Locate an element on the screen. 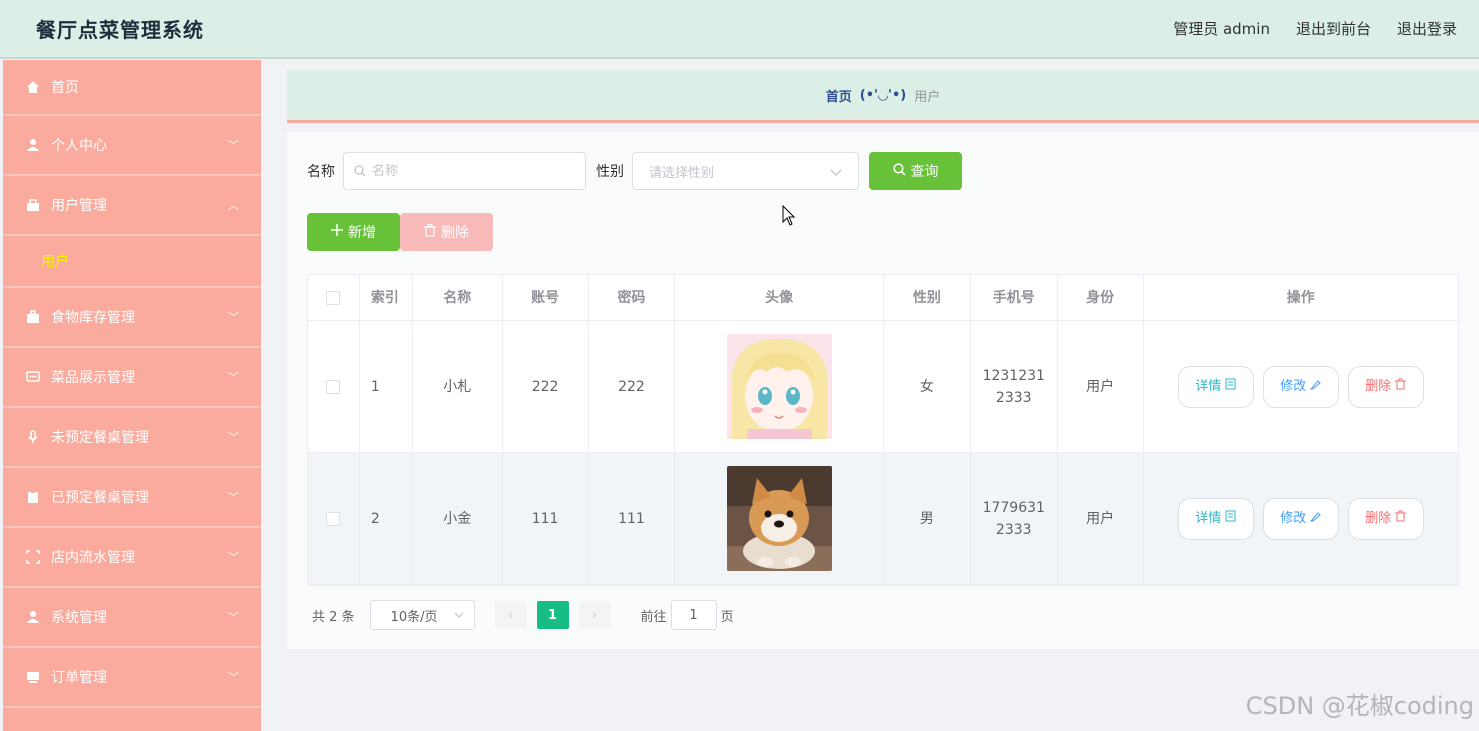  sidebar-subitem-user: 用户 is located at coordinates (132, 262).